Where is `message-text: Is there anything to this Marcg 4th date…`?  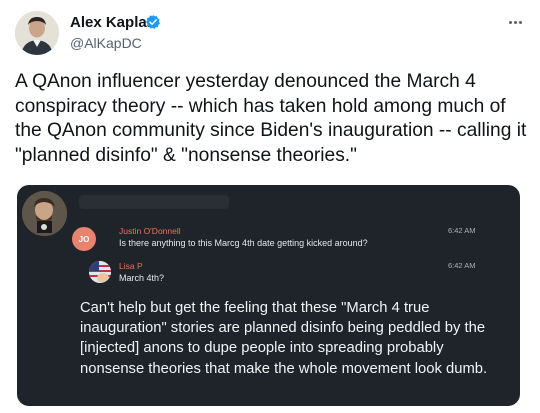
message-text: Is there anything to this Marcg 4th date… is located at coordinates (243, 243).